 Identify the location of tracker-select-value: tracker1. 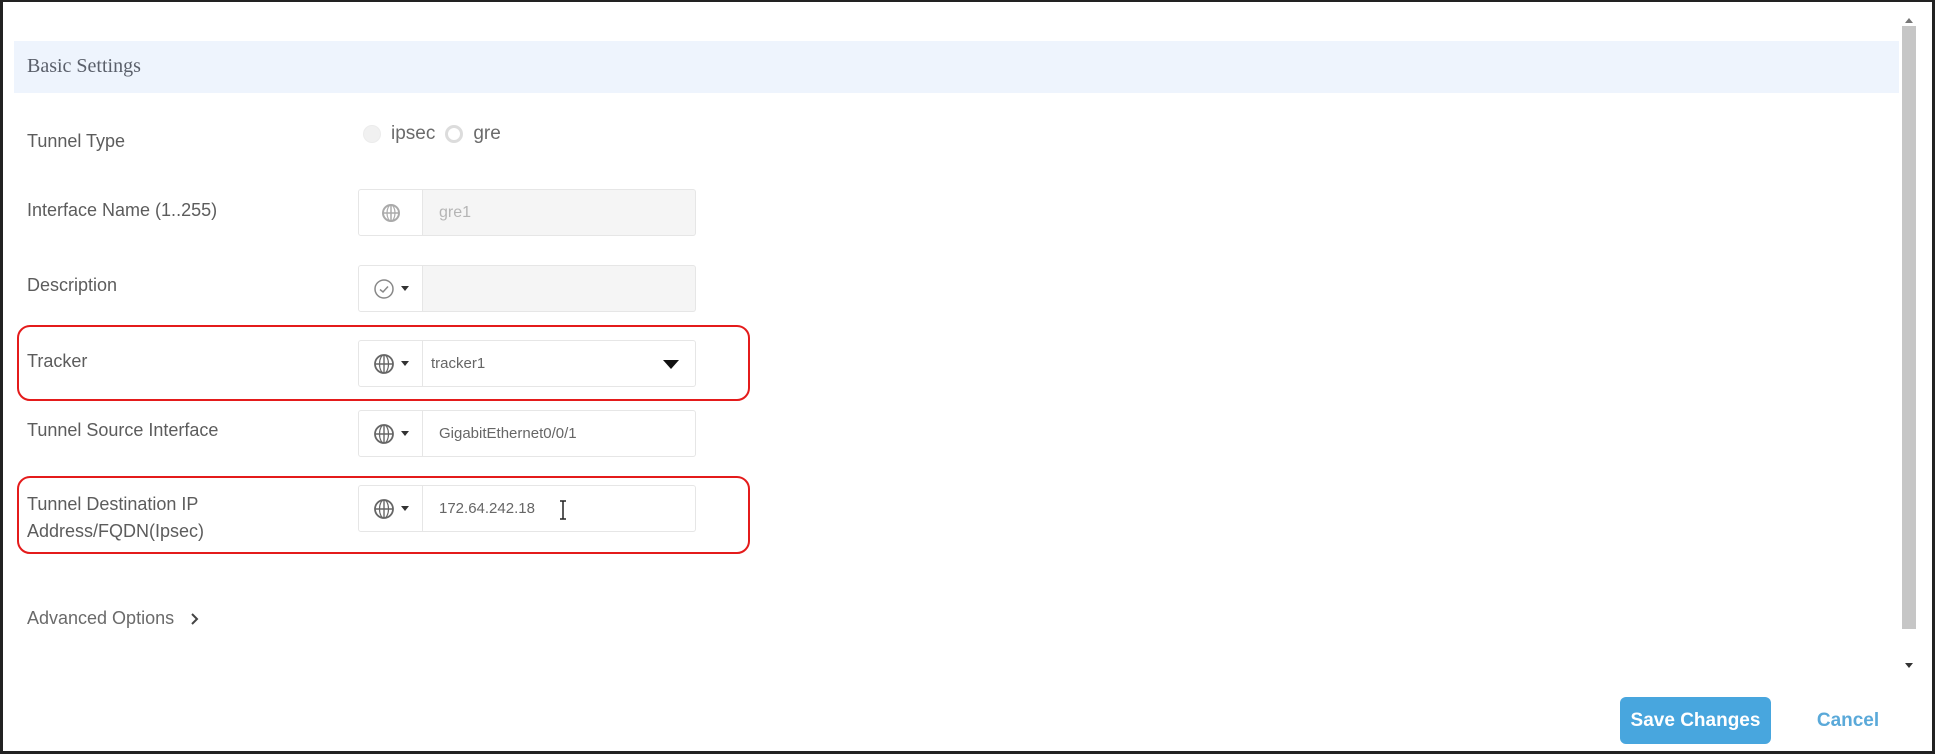
(458, 363).